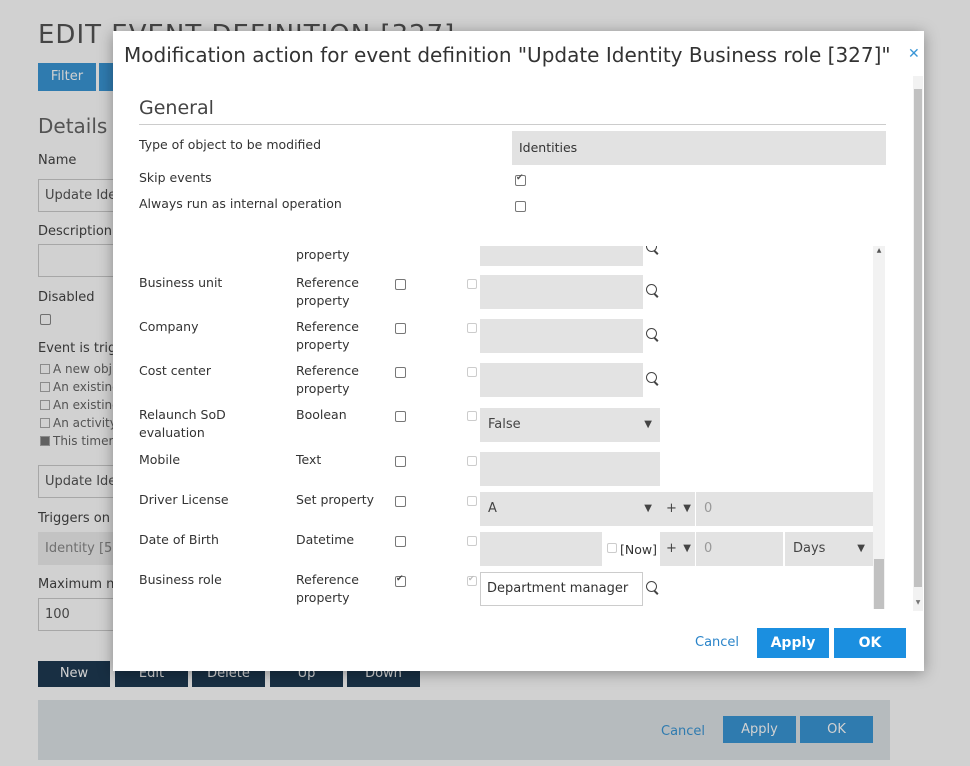 The height and width of the screenshot is (766, 970). Describe the element at coordinates (918, 338) in the screenshot. I see `dialog-scrollbar-thumb` at that location.